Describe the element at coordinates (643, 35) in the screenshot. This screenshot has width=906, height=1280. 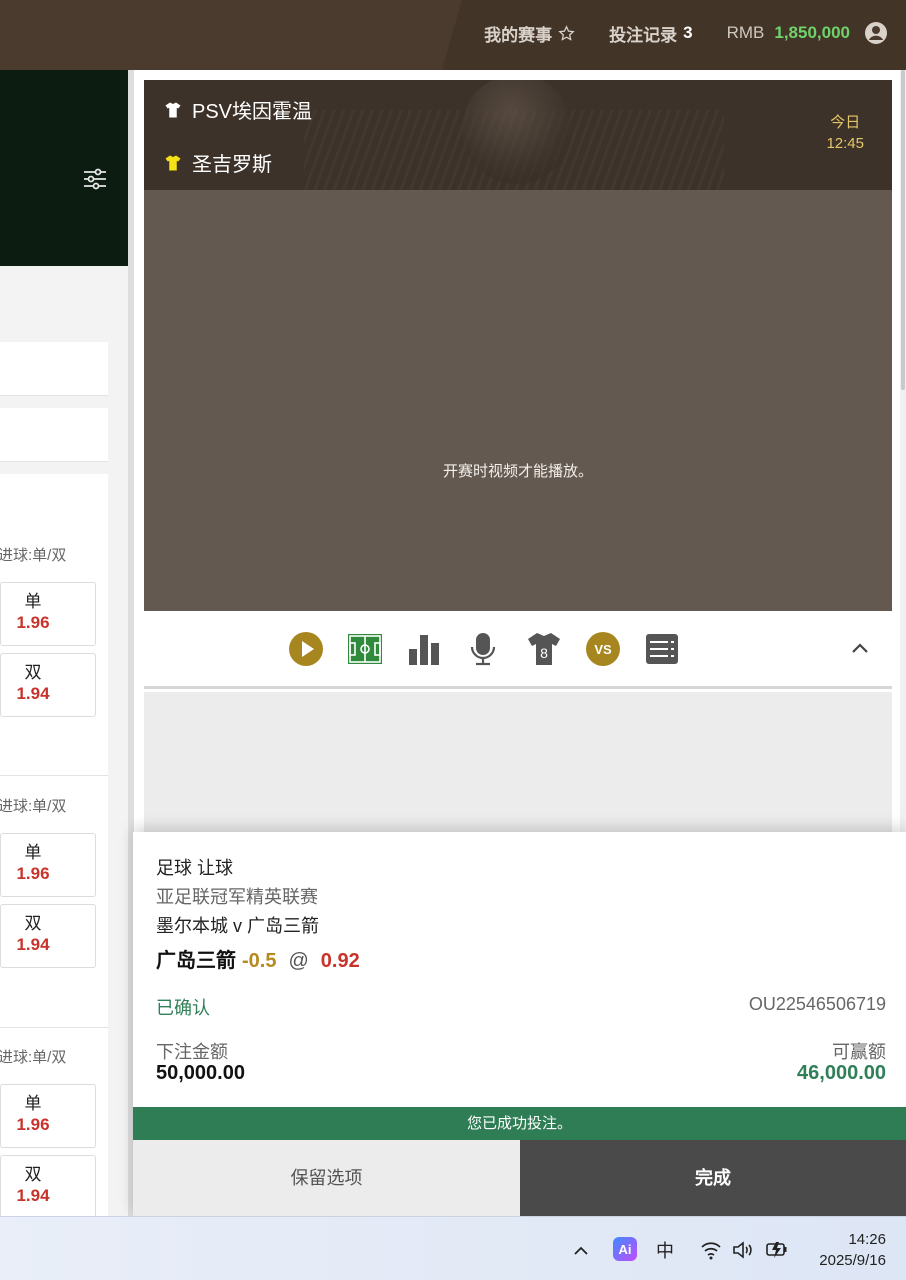
I see `bet-record-label: 投注记录` at that location.